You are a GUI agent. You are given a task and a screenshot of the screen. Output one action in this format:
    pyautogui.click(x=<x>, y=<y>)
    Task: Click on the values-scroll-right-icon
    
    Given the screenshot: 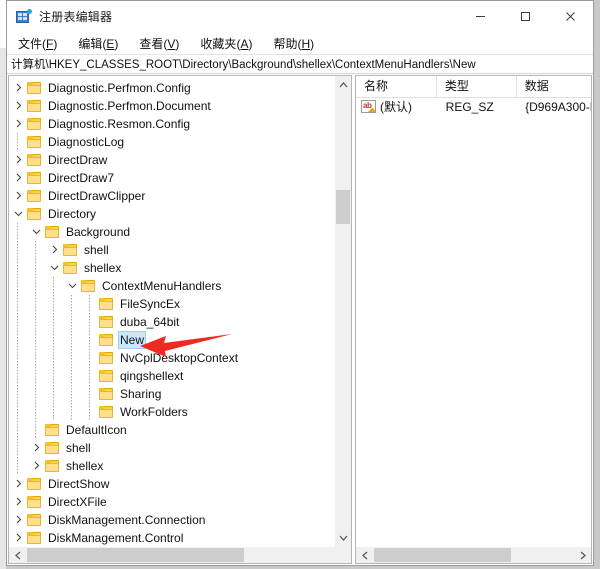 What is the action you would take?
    pyautogui.click(x=582, y=555)
    